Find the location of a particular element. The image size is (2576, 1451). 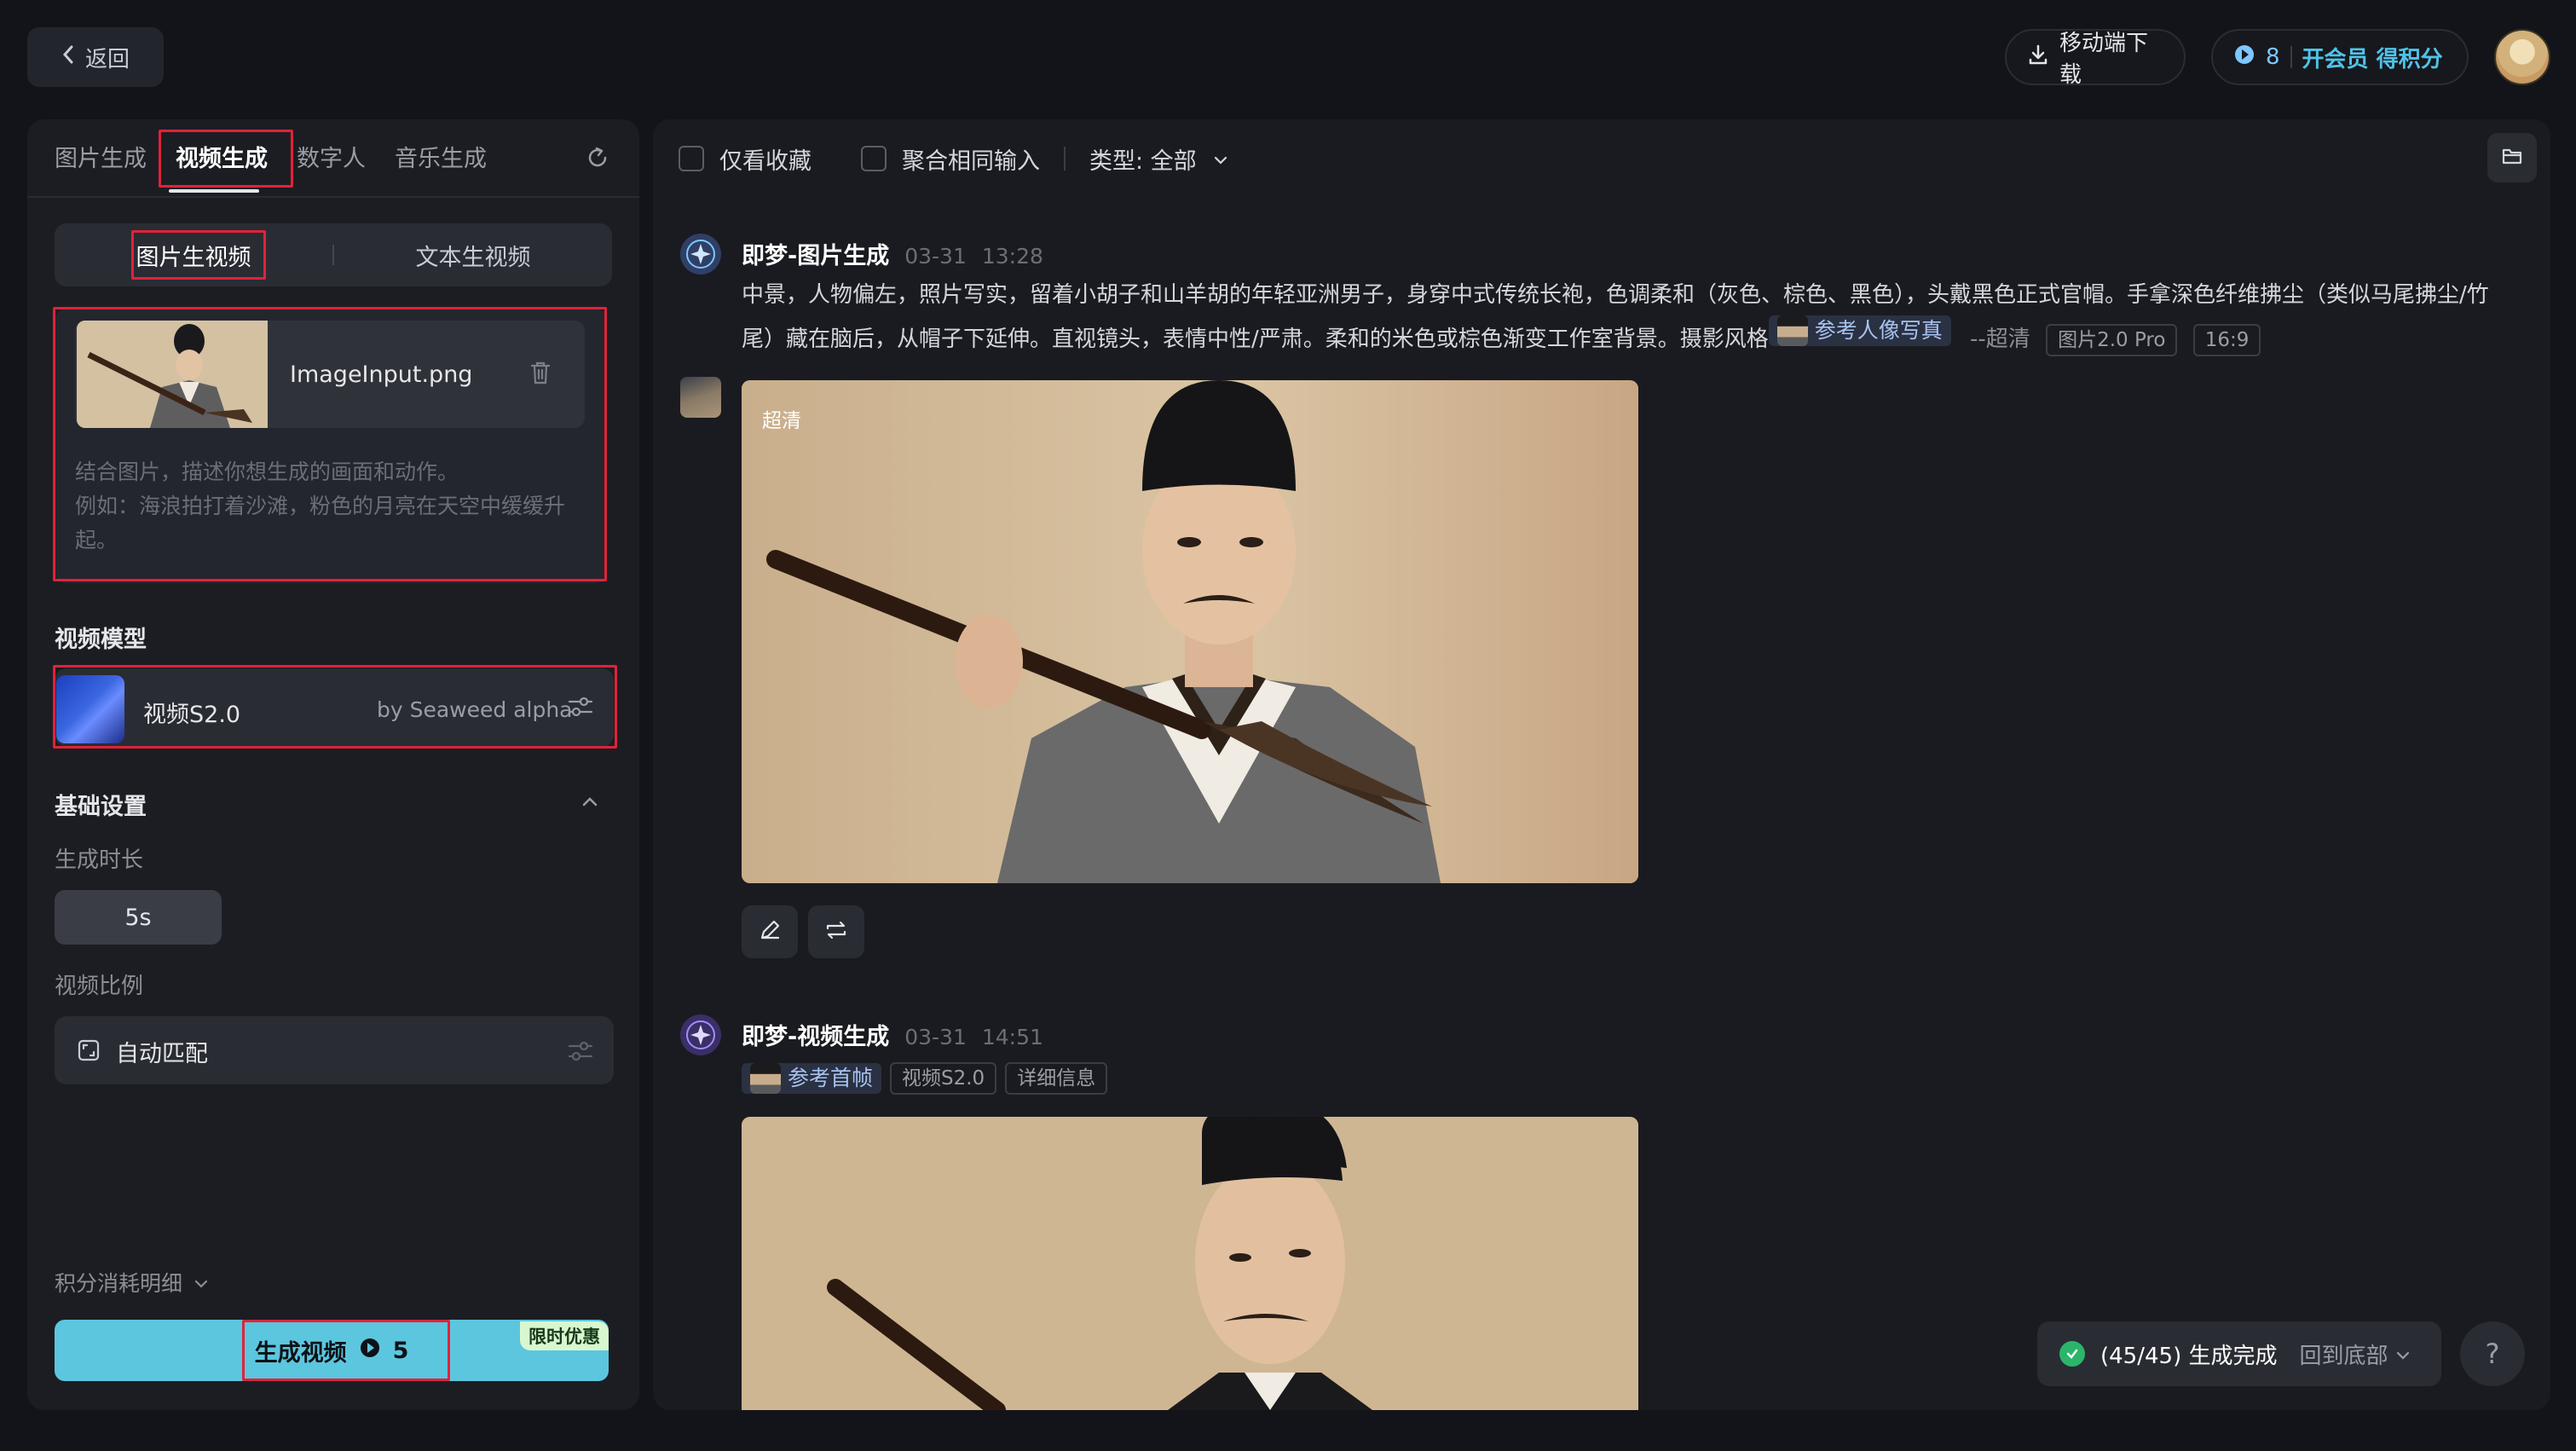

folder-button is located at coordinates (2512, 157).